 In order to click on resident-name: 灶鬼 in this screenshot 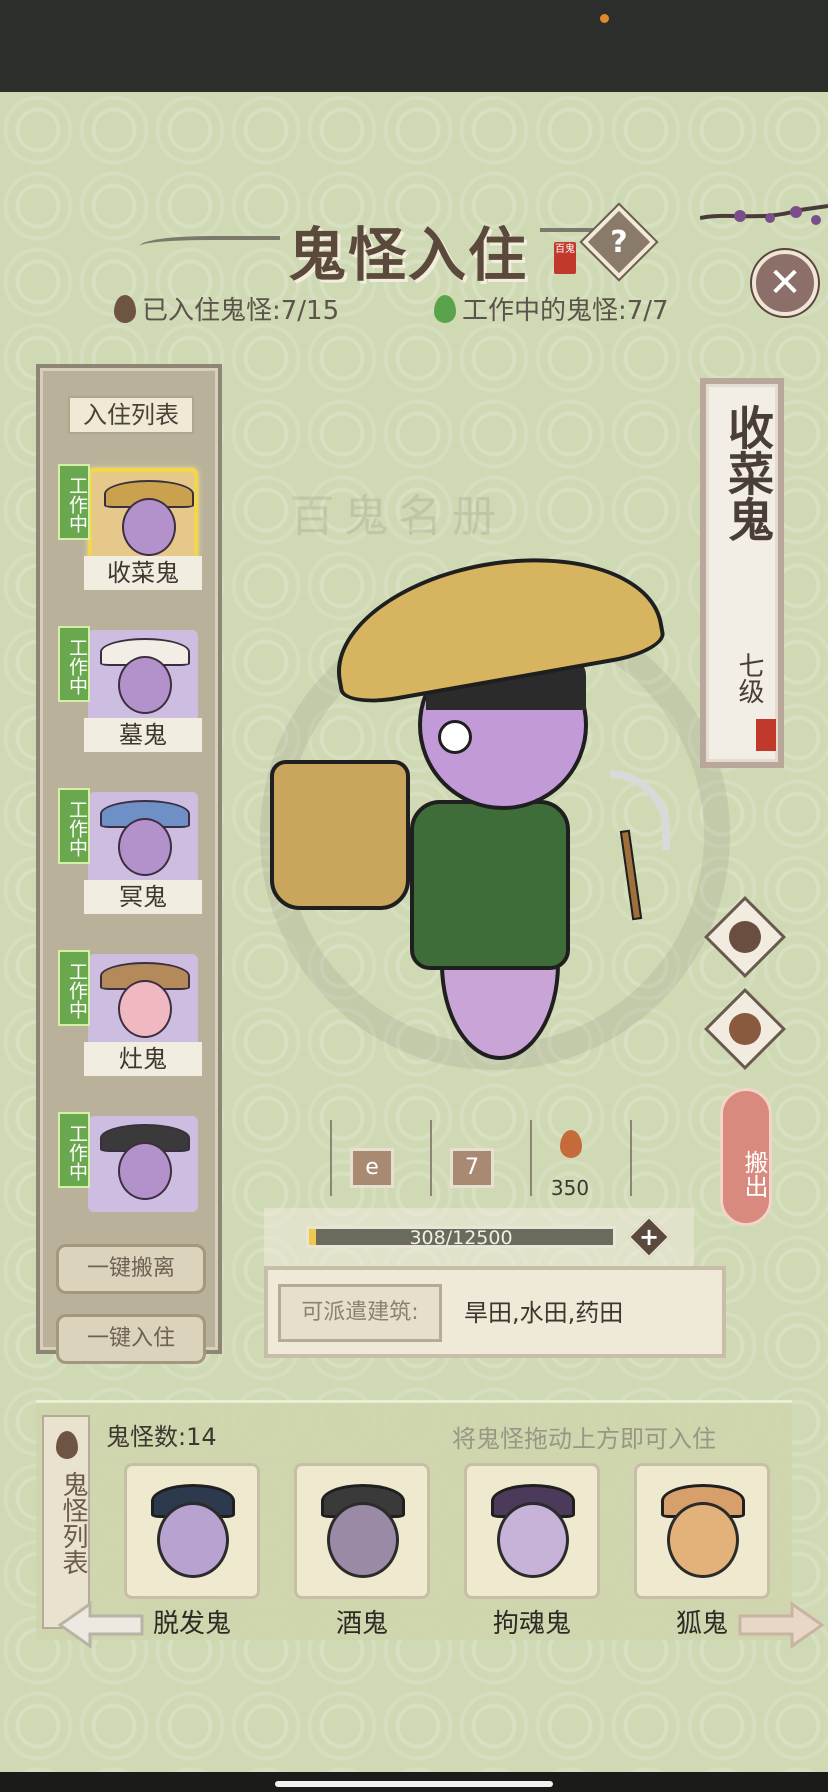, I will do `click(143, 1059)`.